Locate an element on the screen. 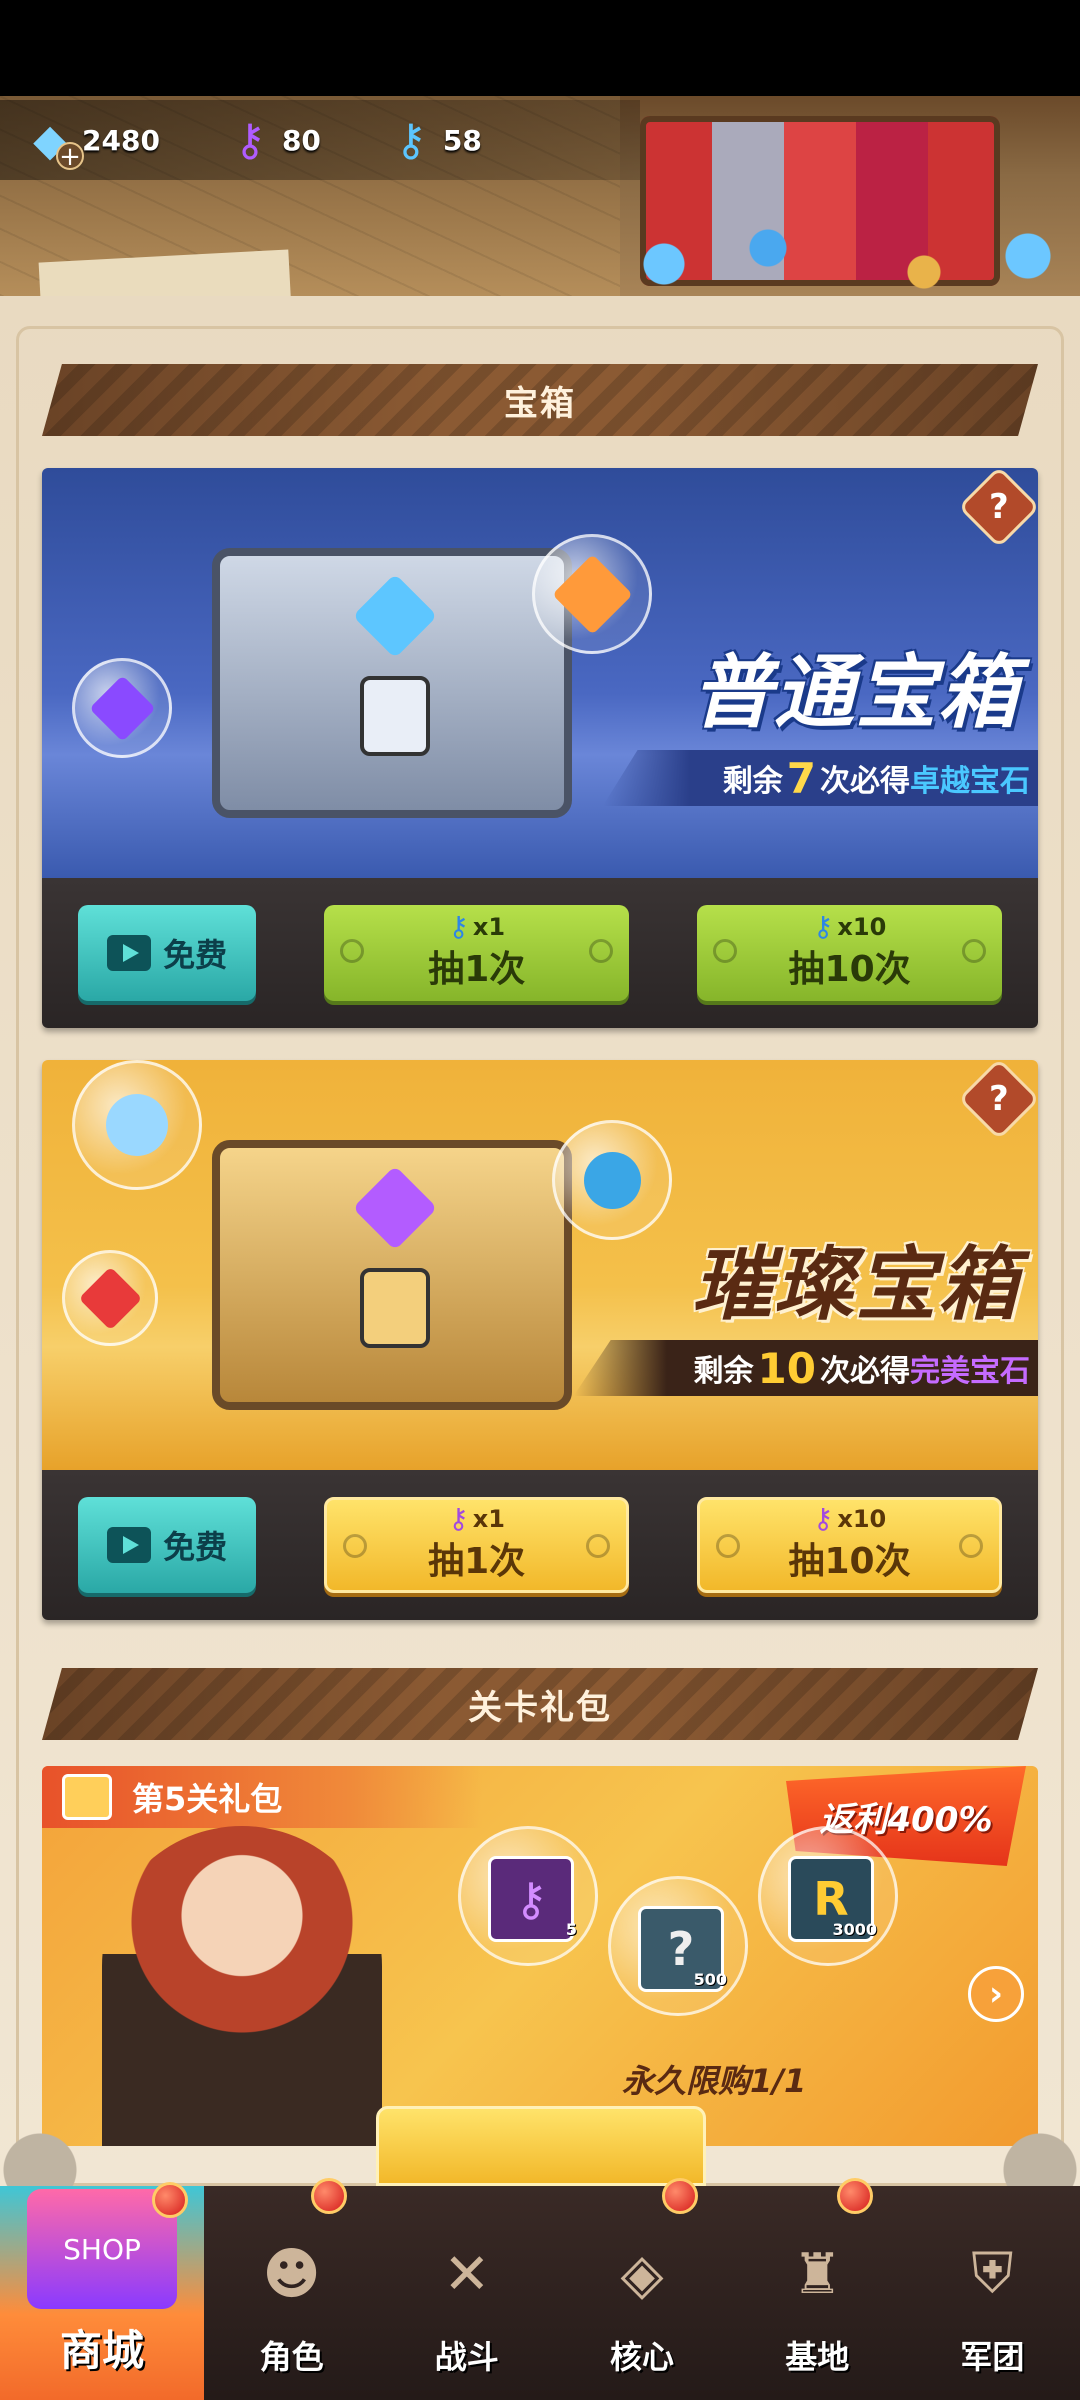 The image size is (1080, 2400). nav-label: 基地 is located at coordinates (817, 2357).